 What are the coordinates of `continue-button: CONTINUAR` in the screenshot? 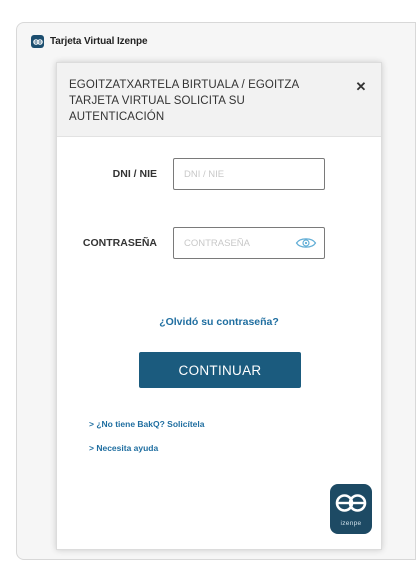 It's located at (220, 370).